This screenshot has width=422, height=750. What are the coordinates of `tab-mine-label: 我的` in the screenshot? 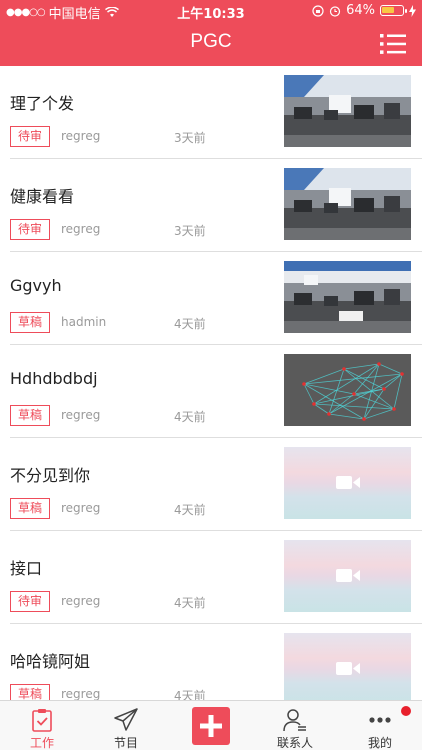 It's located at (379, 743).